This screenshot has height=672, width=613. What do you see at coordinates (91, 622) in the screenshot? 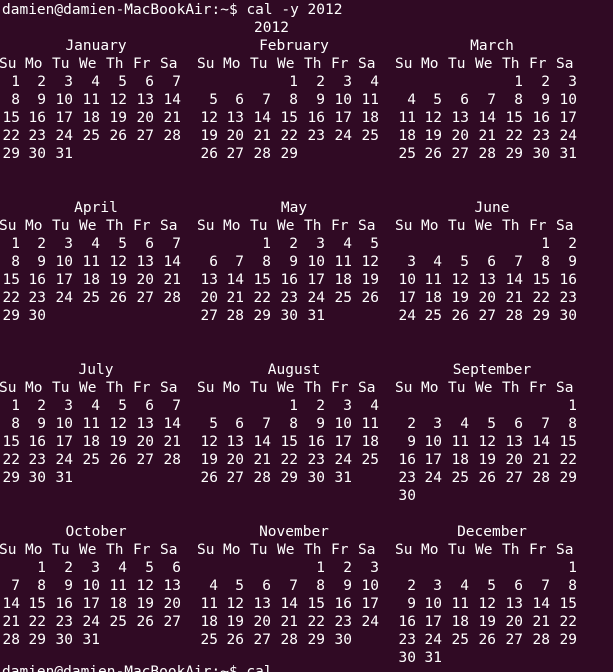
I see `day-number: 24` at bounding box center [91, 622].